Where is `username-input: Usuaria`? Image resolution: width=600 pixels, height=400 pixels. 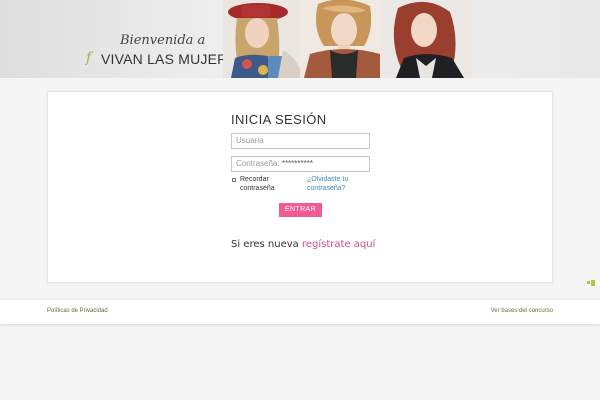 username-input: Usuaria is located at coordinates (300, 141).